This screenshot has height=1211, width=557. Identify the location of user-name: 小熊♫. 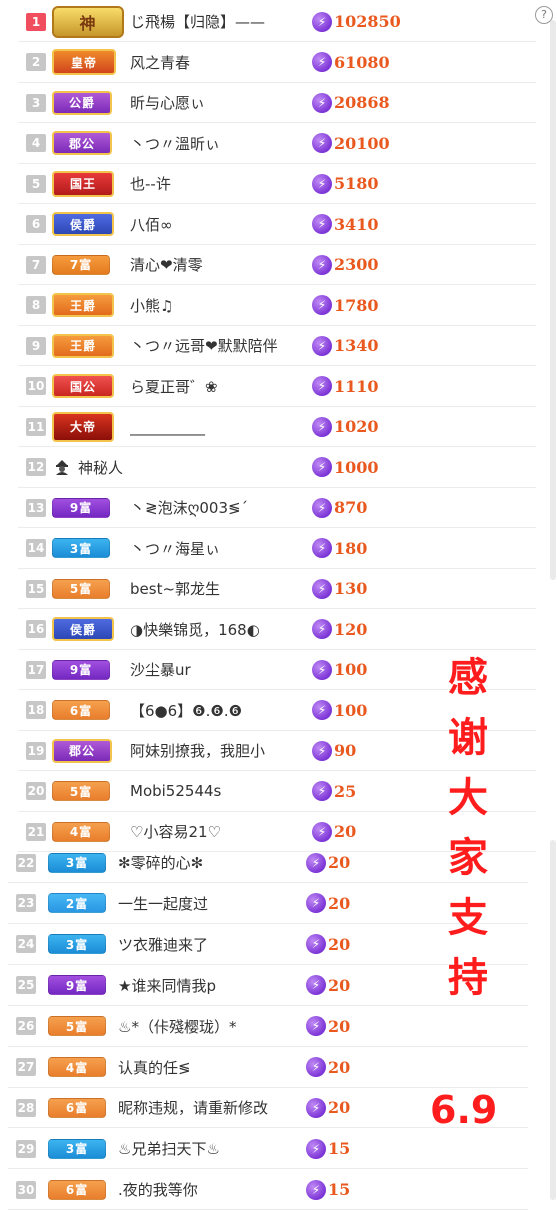
(218, 305).